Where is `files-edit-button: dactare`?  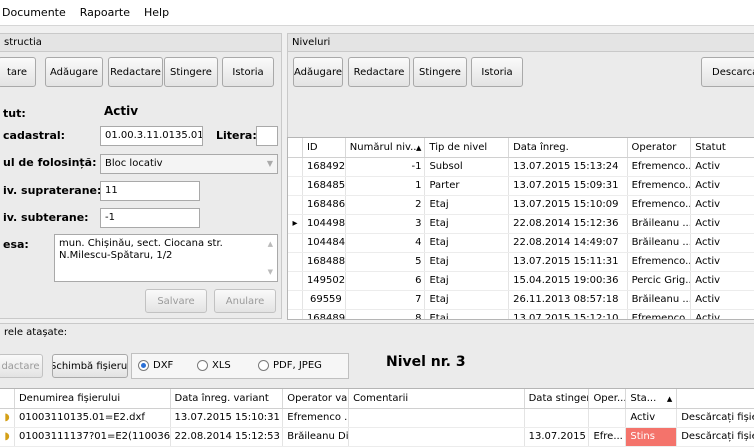
files-edit-button: dactare is located at coordinates (21, 366).